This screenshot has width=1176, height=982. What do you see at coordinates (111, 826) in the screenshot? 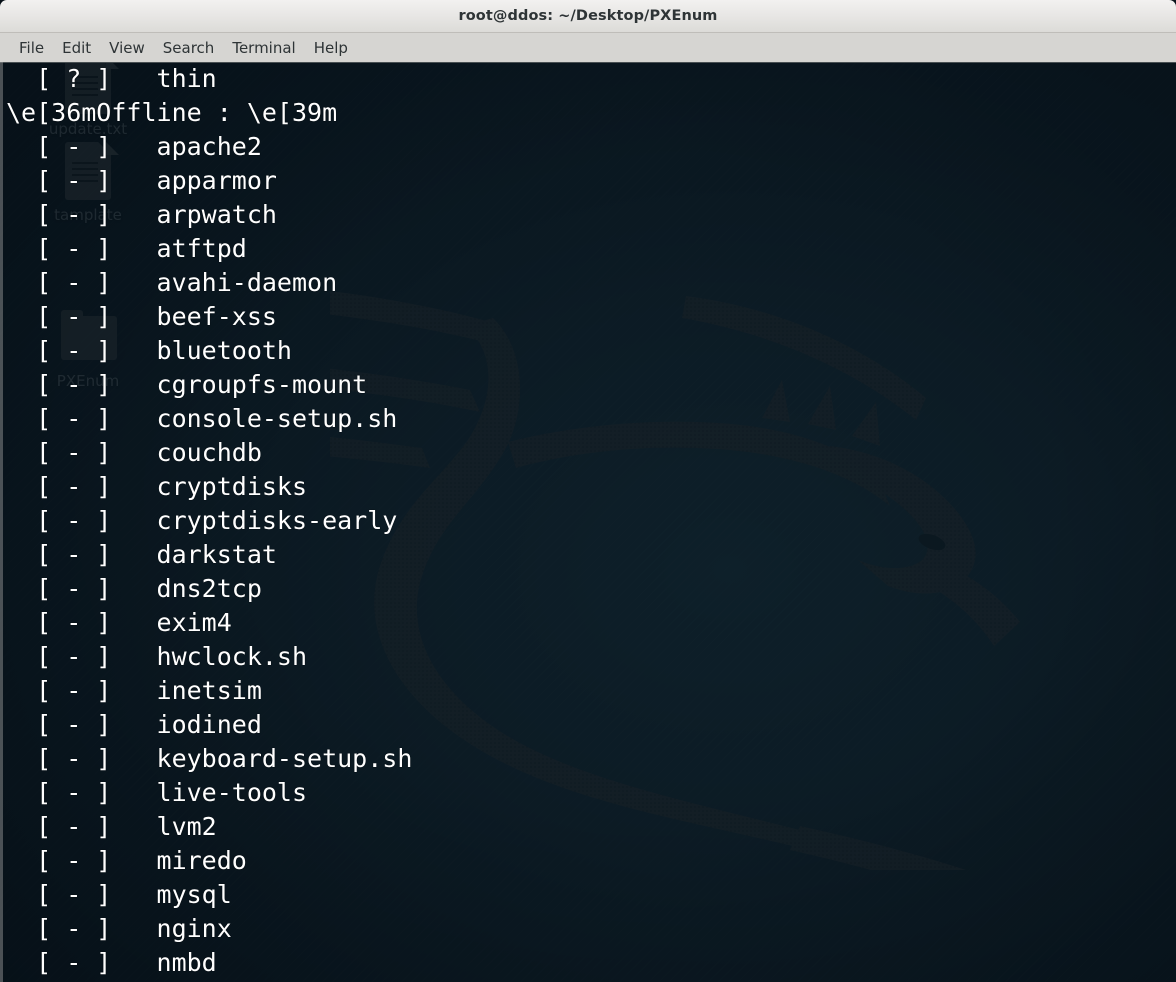
I see `terminal-line: [ - ] lvm2` at bounding box center [111, 826].